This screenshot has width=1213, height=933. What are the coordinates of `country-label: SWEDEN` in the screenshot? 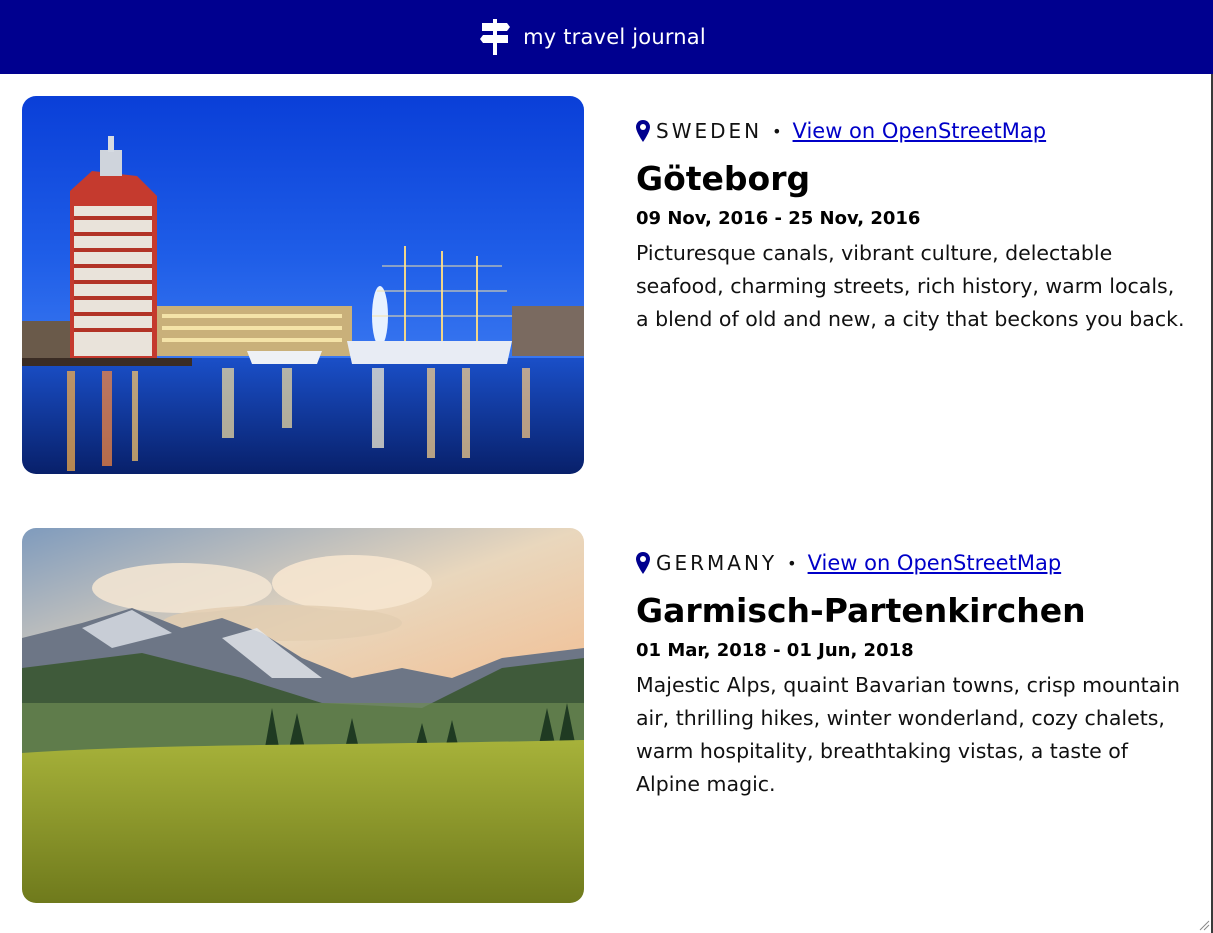 It's located at (709, 131).